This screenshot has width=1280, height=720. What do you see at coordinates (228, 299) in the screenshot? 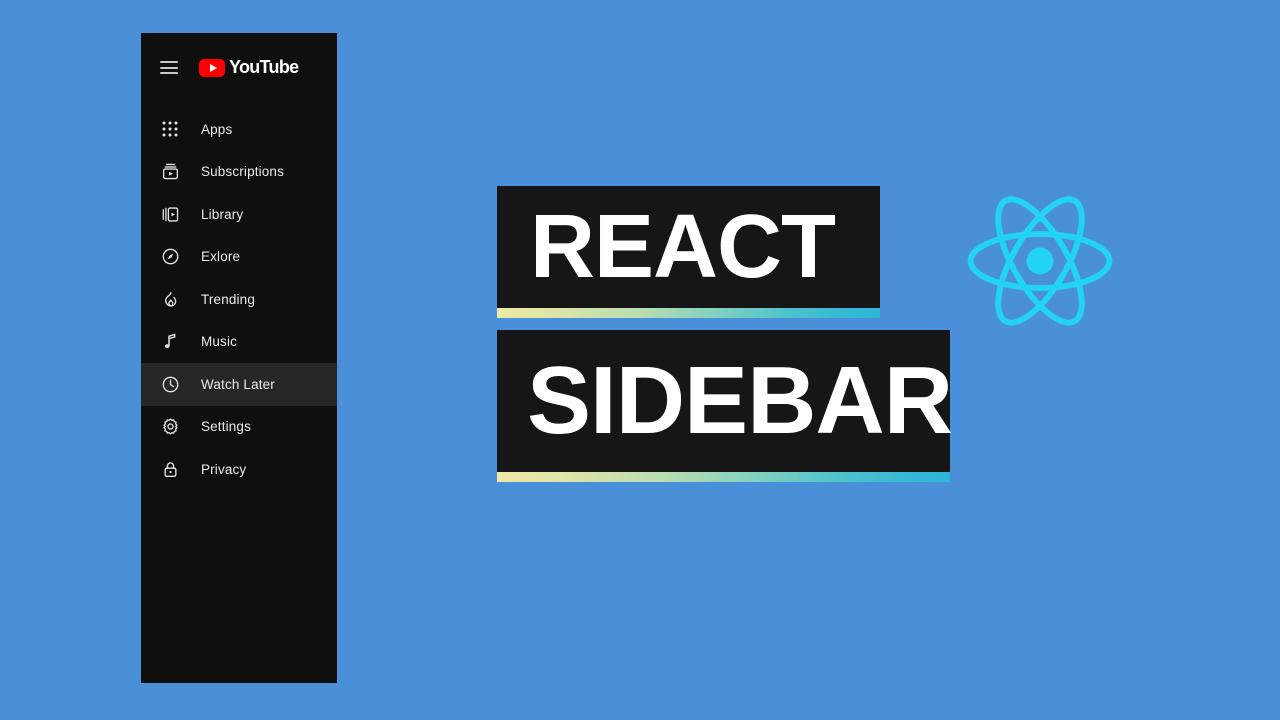
I see `sidebar-item-label: Trending` at bounding box center [228, 299].